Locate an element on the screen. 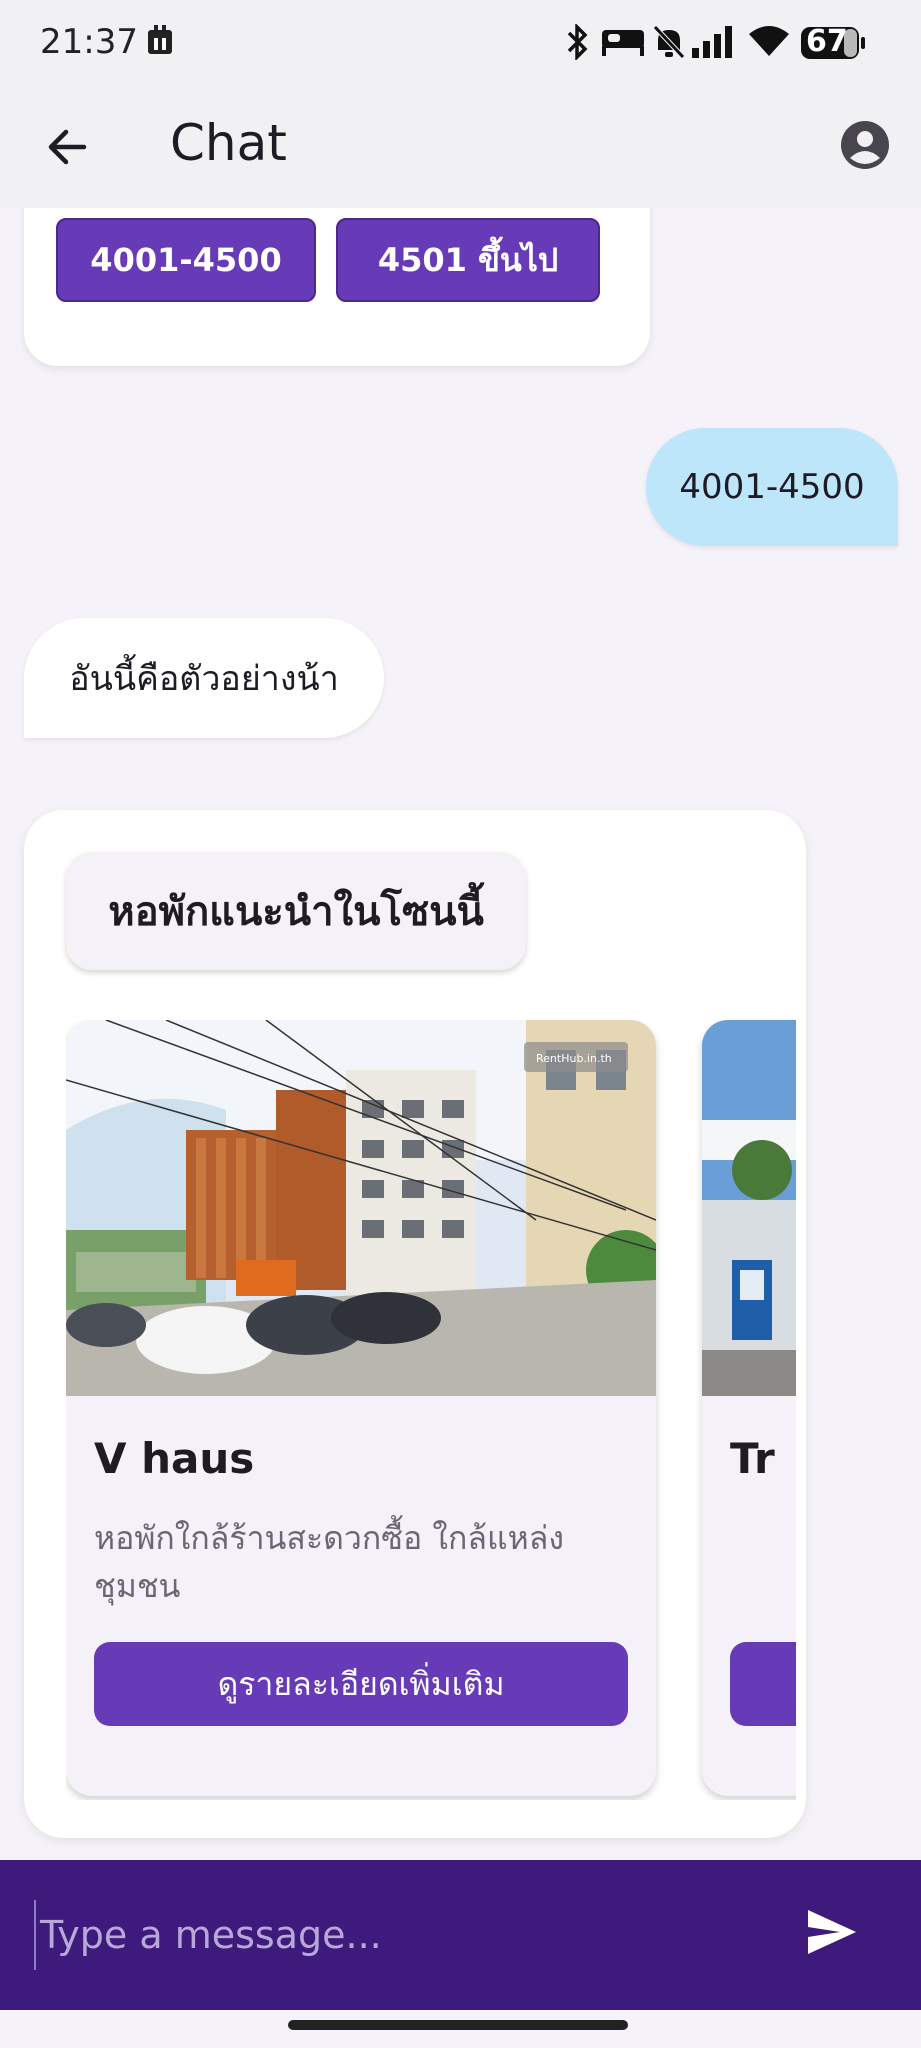 Image resolution: width=921 pixels, height=2048 pixels. svg-text: RentHub.in.th is located at coordinates (574, 1058).